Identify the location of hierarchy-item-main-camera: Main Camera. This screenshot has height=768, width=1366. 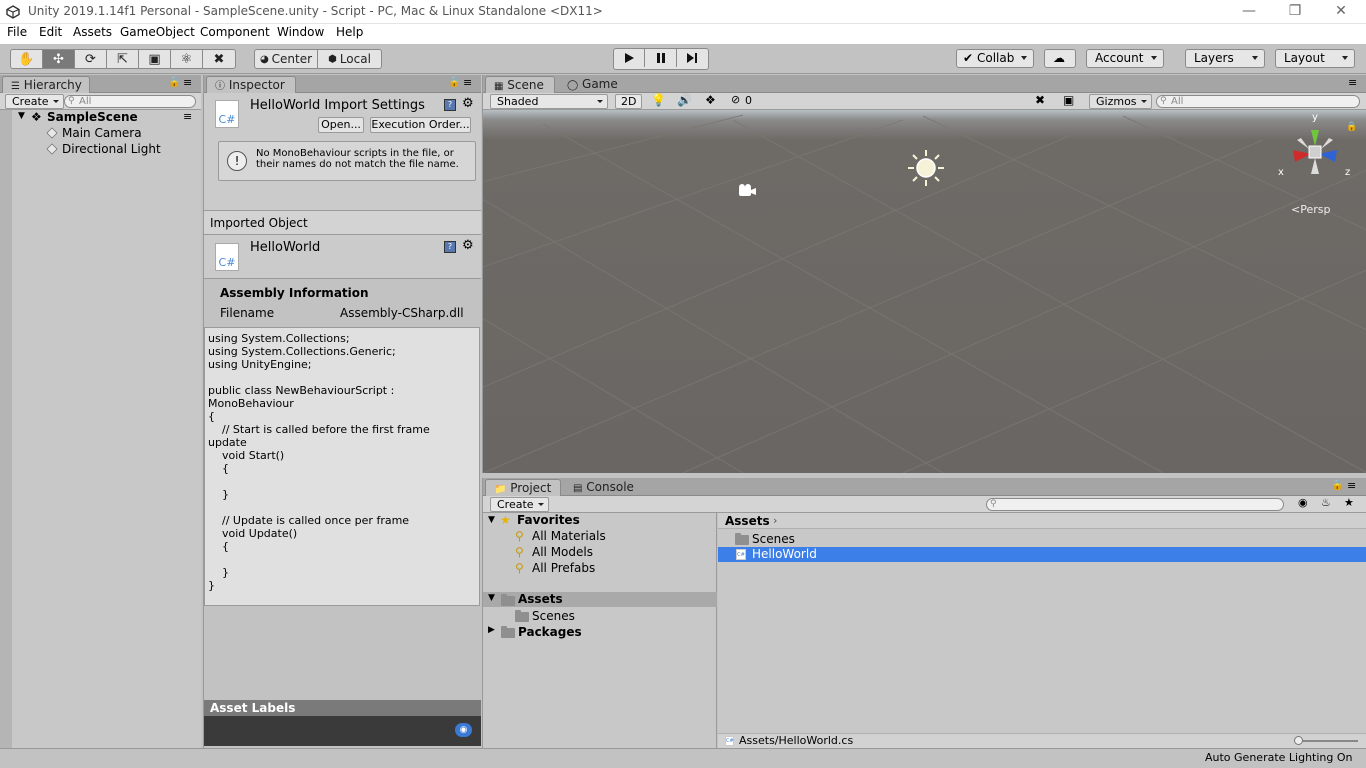
(100, 133).